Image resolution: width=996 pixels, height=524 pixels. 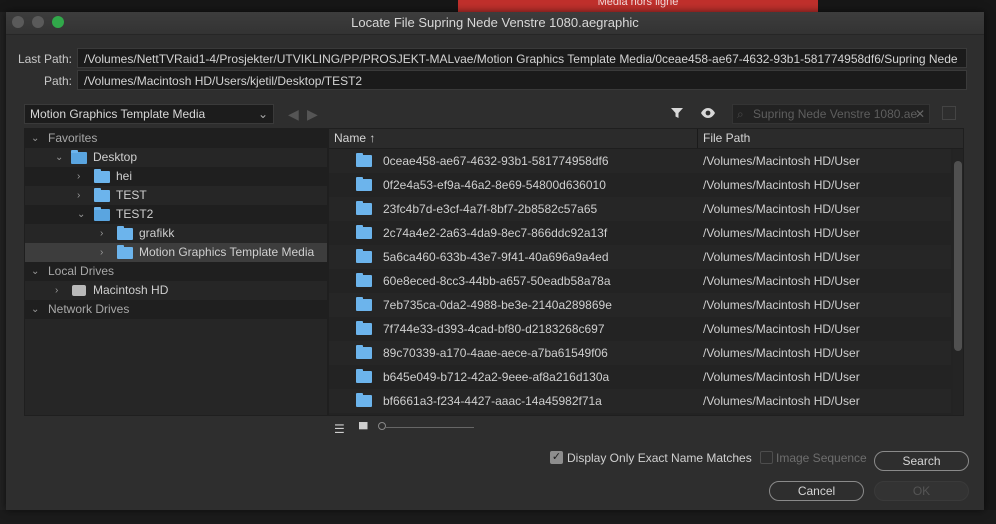 What do you see at coordinates (382, 426) in the screenshot?
I see `zoom-slider-knob` at bounding box center [382, 426].